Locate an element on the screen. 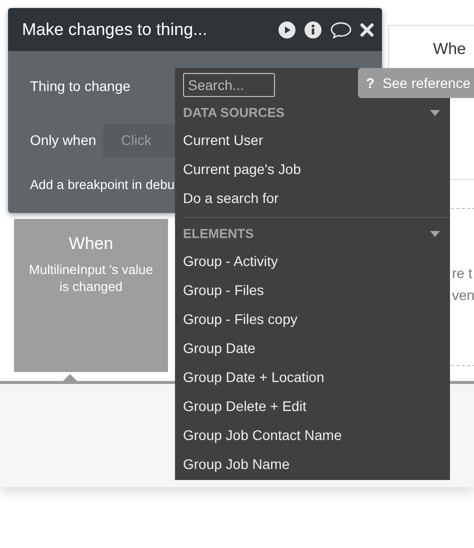  dropdown-item: Group Delete + Edit is located at coordinates (316, 406).